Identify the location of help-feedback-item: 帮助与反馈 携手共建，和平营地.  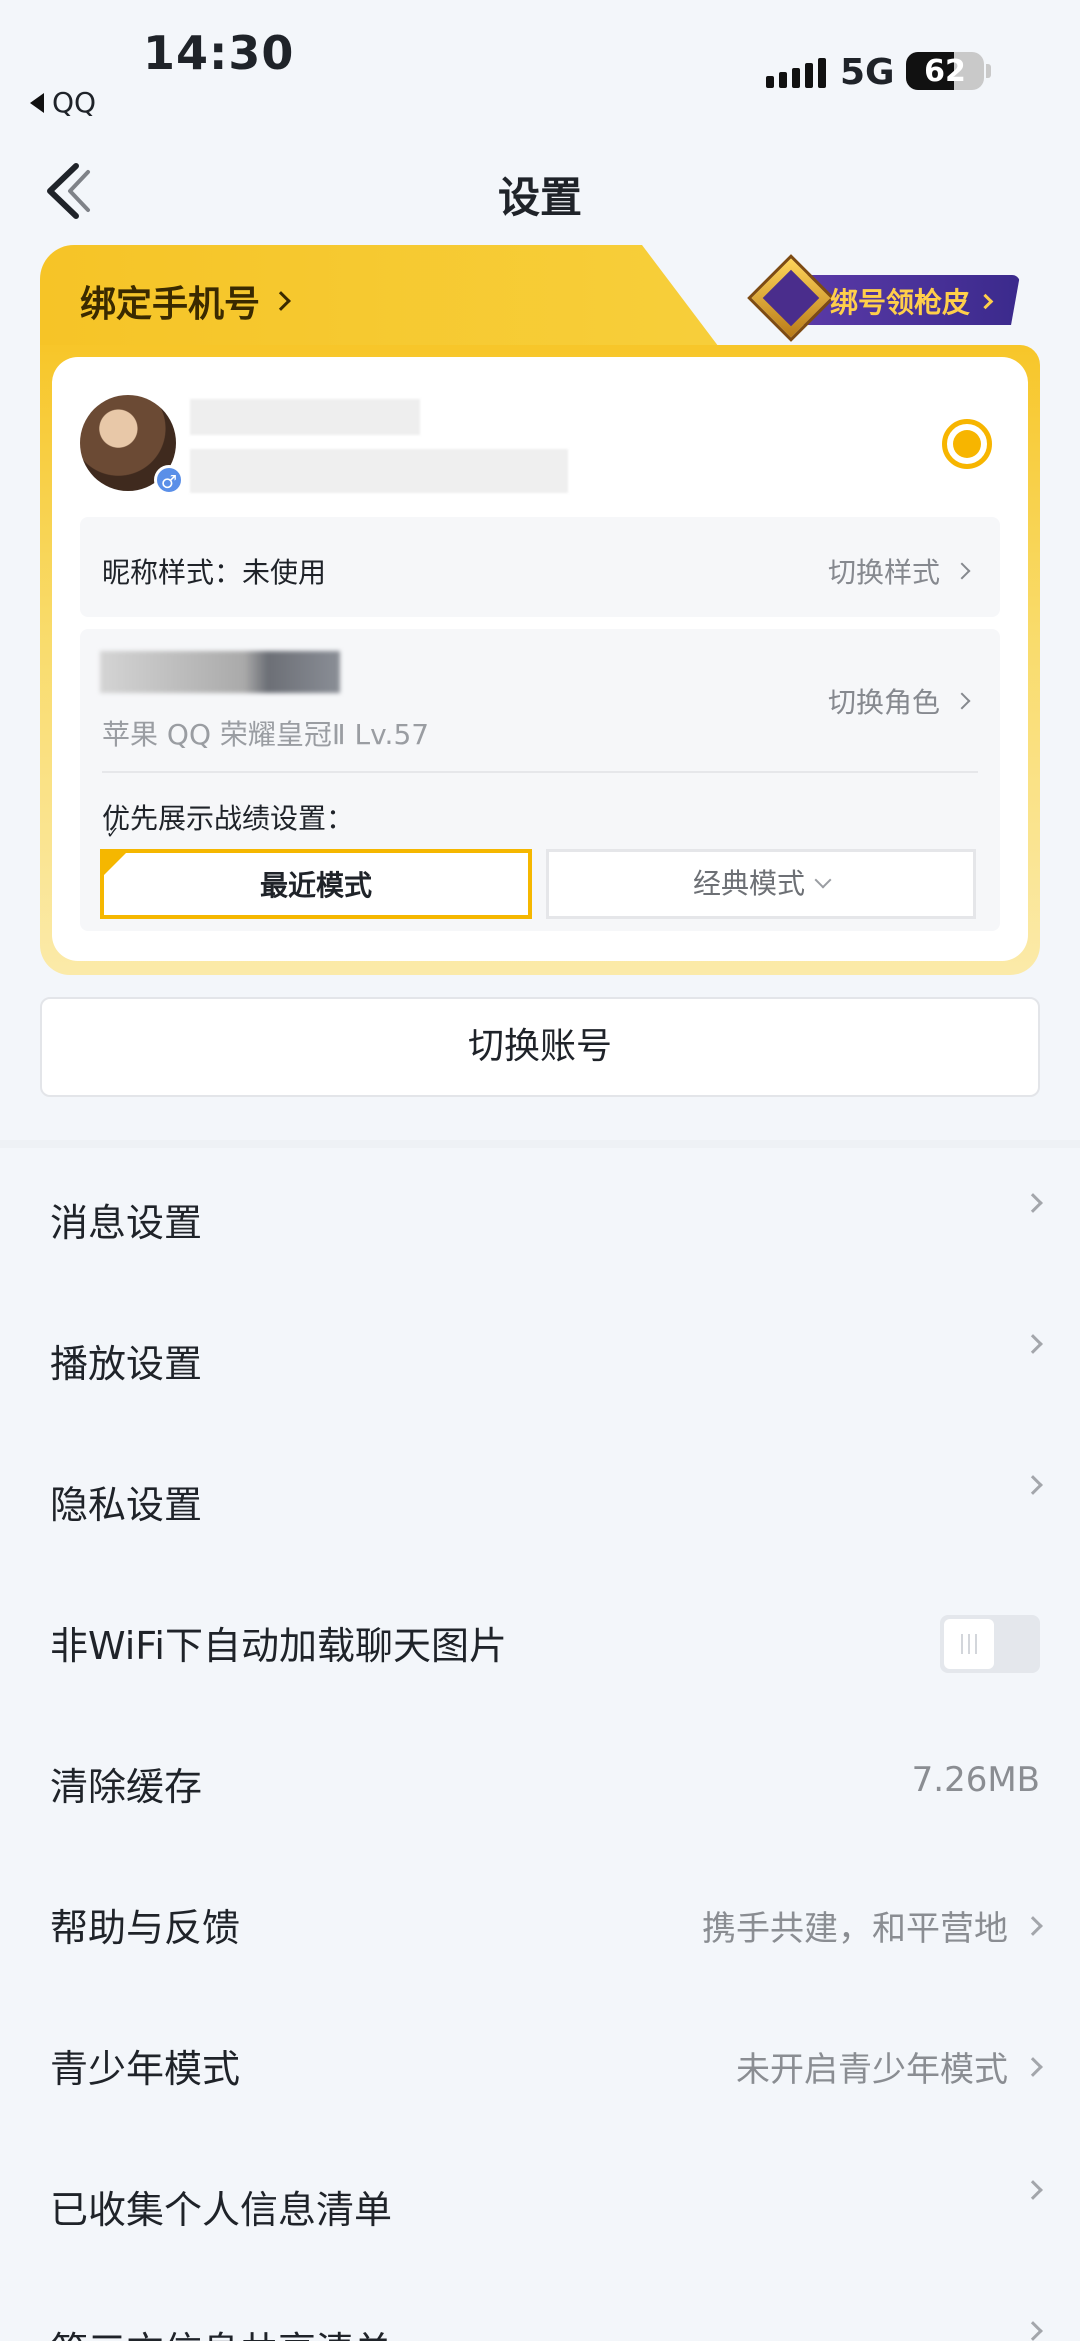
(540, 1923).